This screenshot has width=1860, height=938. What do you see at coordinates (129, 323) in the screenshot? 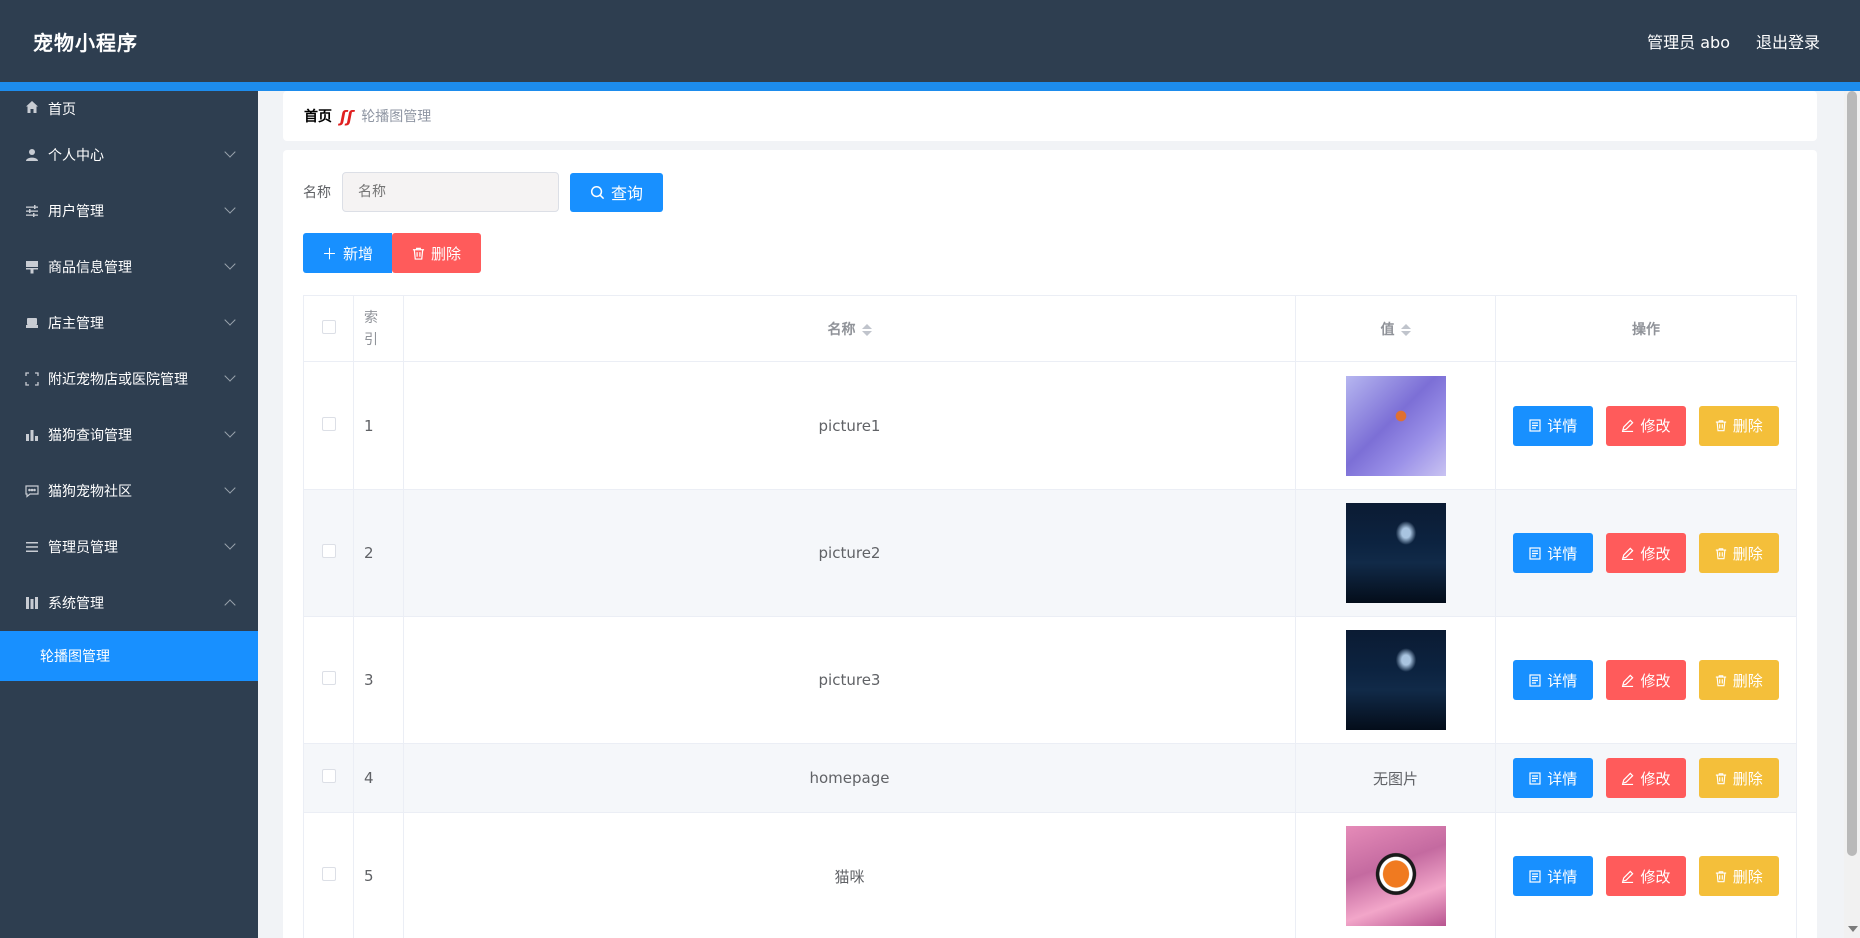
I see `sidebar-item-shop-owners: 店主管理` at bounding box center [129, 323].